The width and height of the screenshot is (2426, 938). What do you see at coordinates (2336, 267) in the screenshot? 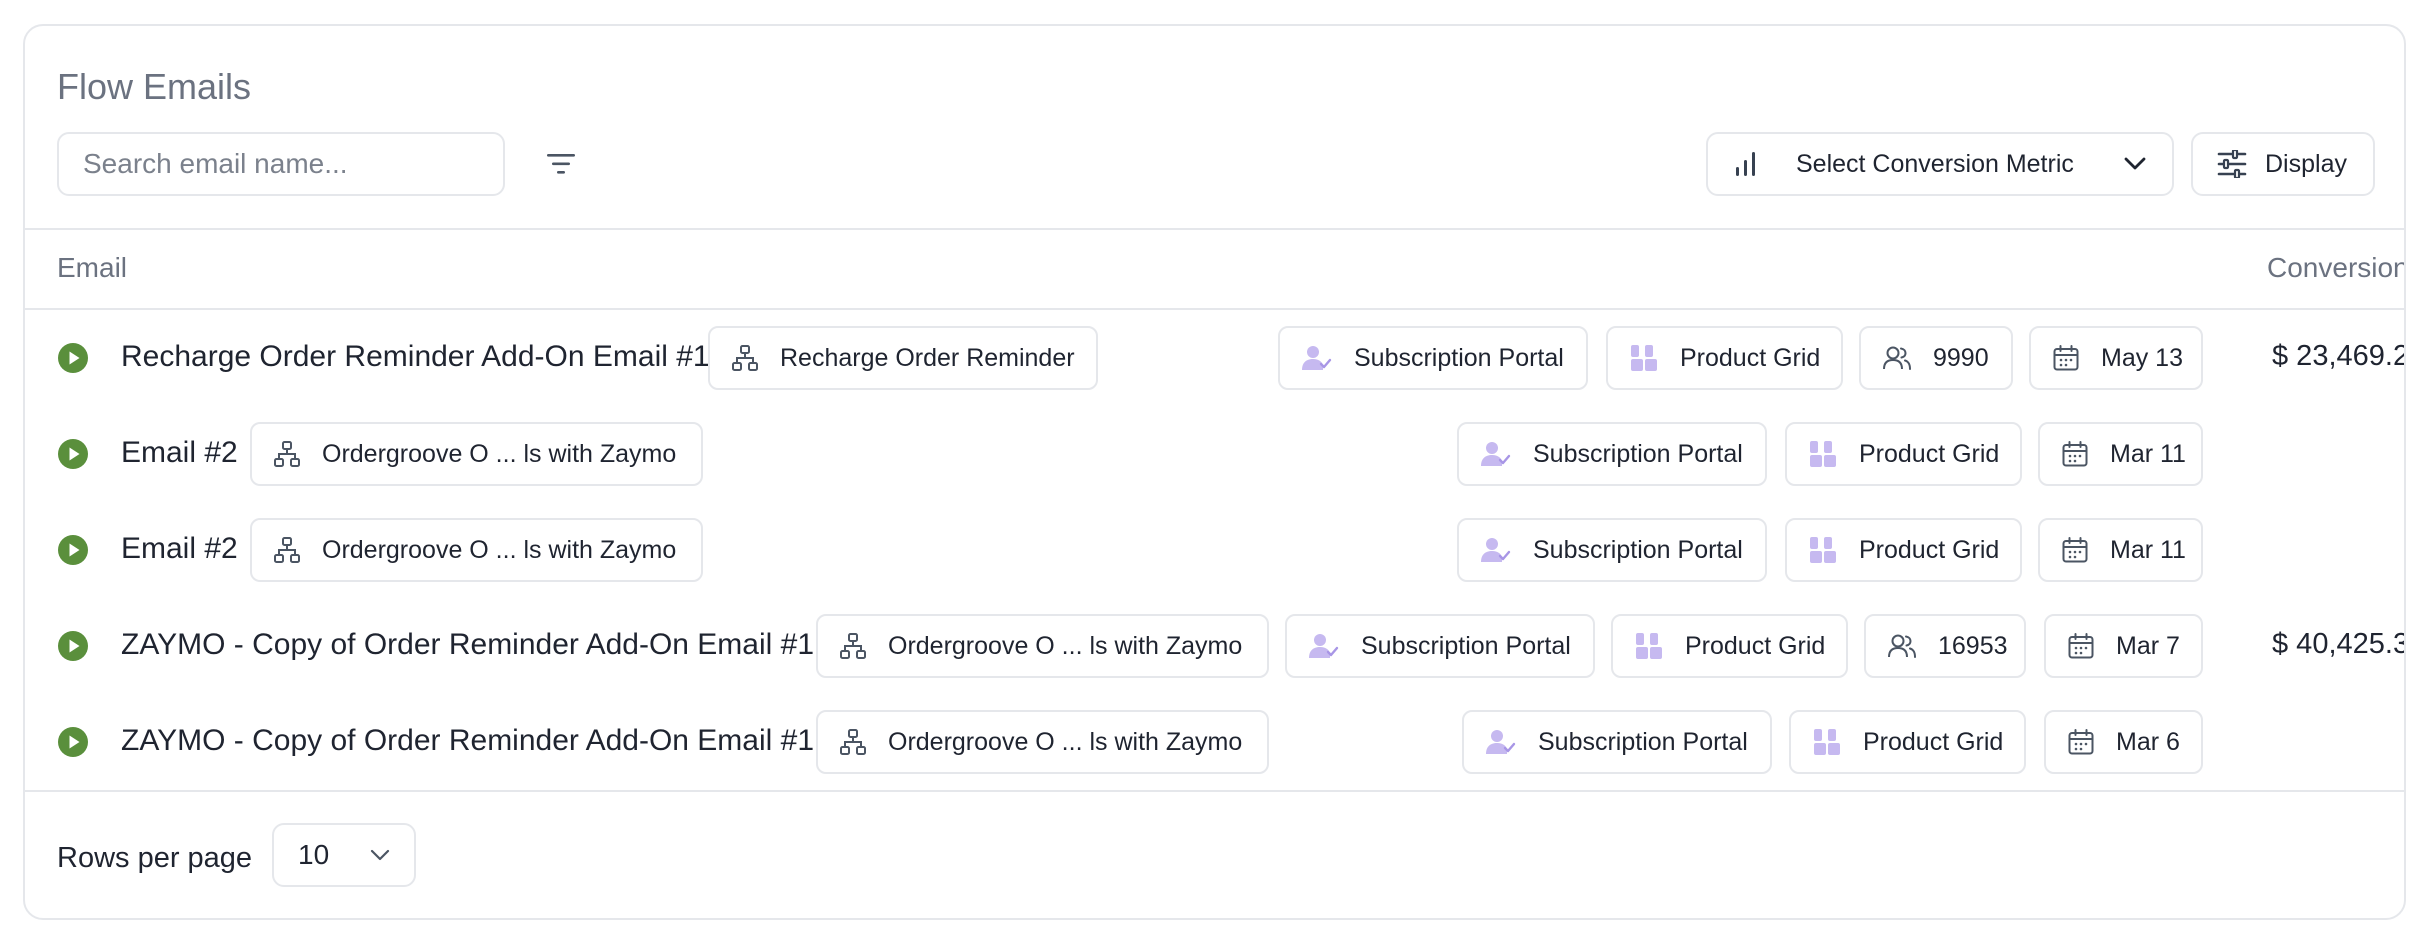
I see `column-header-conversion: Conversion` at bounding box center [2336, 267].